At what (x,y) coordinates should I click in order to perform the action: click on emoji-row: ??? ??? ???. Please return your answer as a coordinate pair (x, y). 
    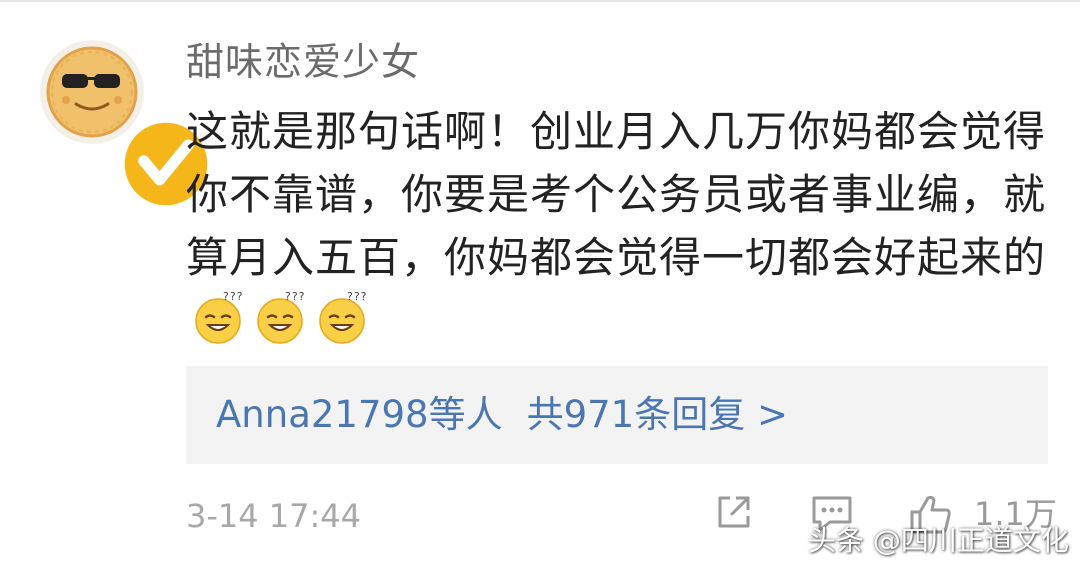
    Looking at the image, I should click on (280, 317).